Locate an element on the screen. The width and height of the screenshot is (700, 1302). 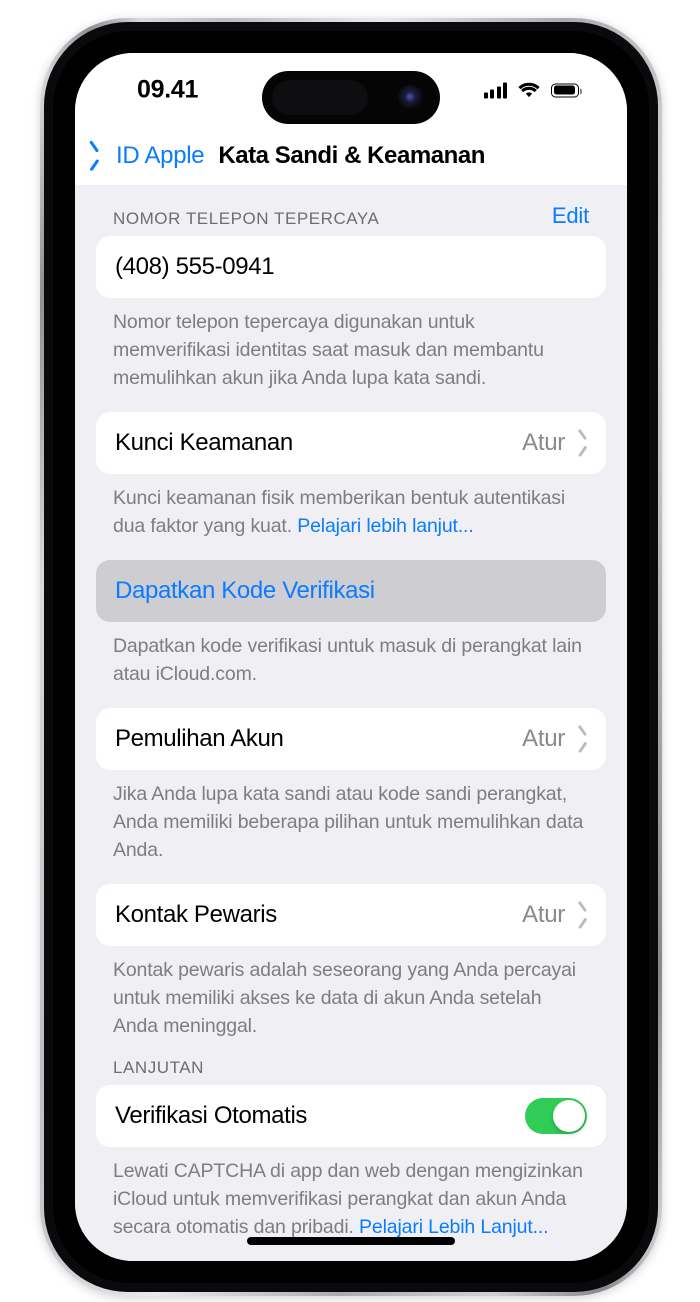
battery-icon is located at coordinates (566, 90).